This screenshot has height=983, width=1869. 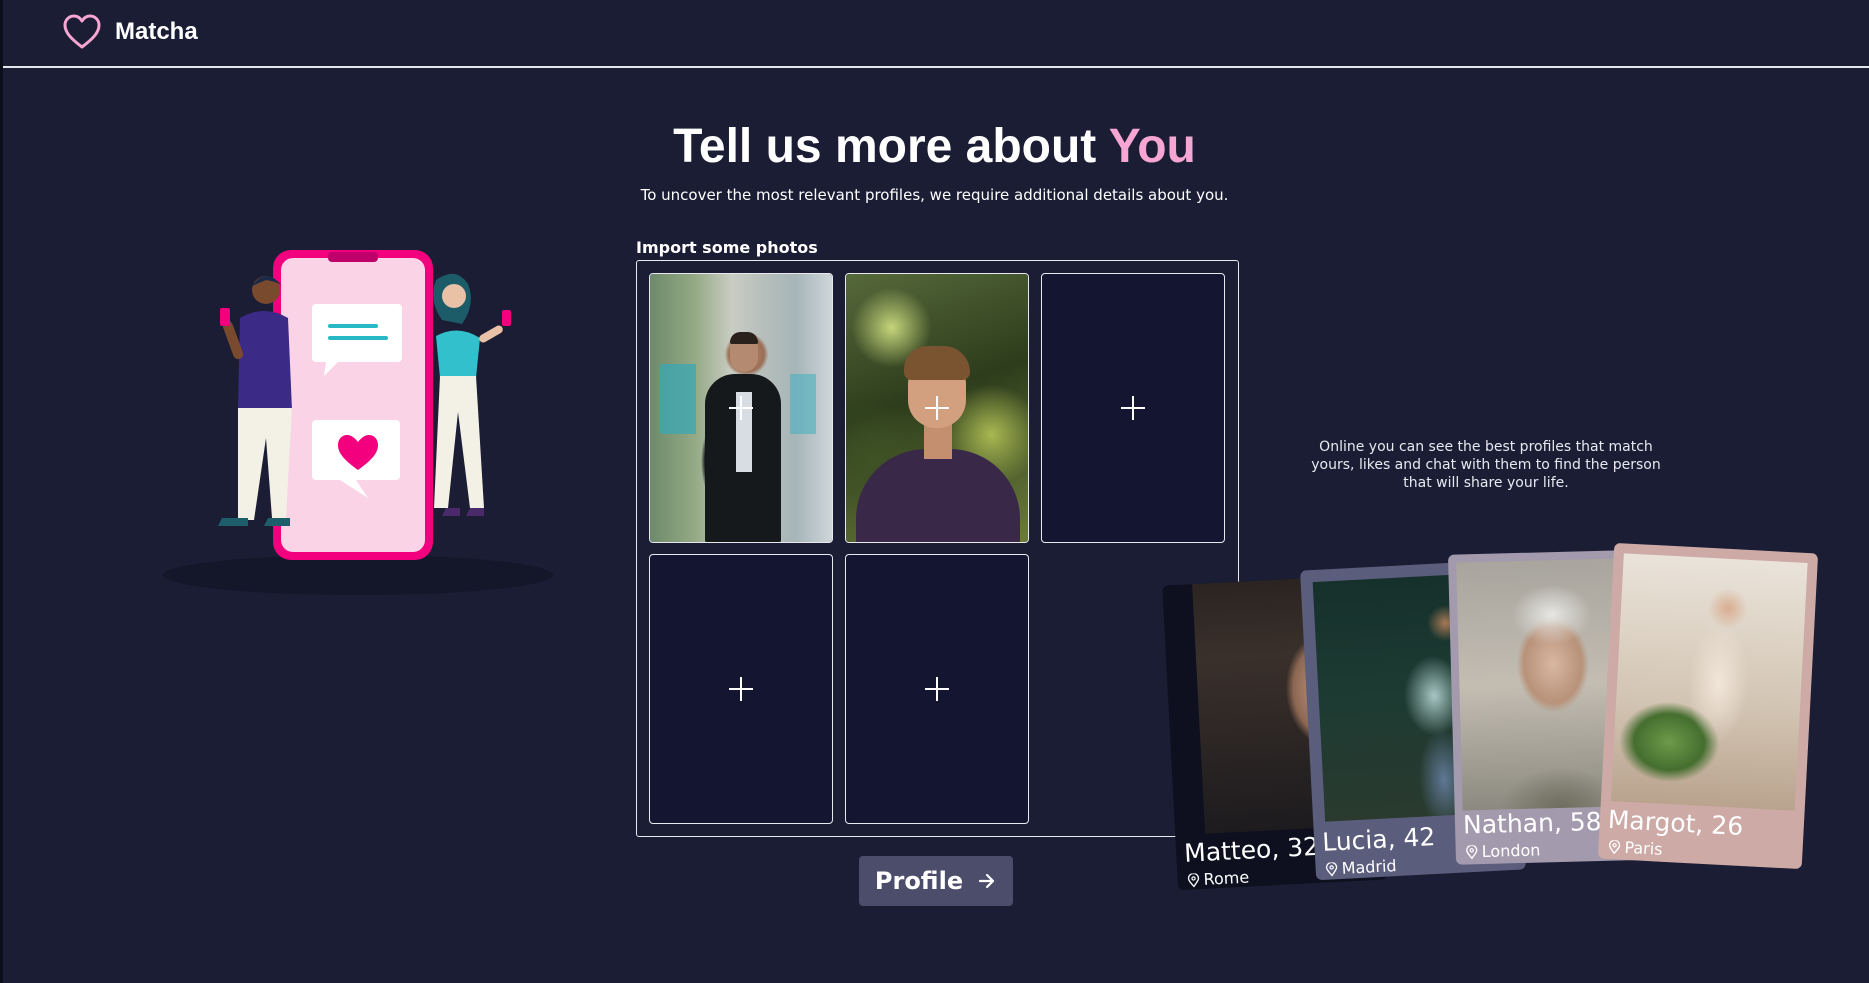 I want to click on profile-photo, so click(x=1709, y=682).